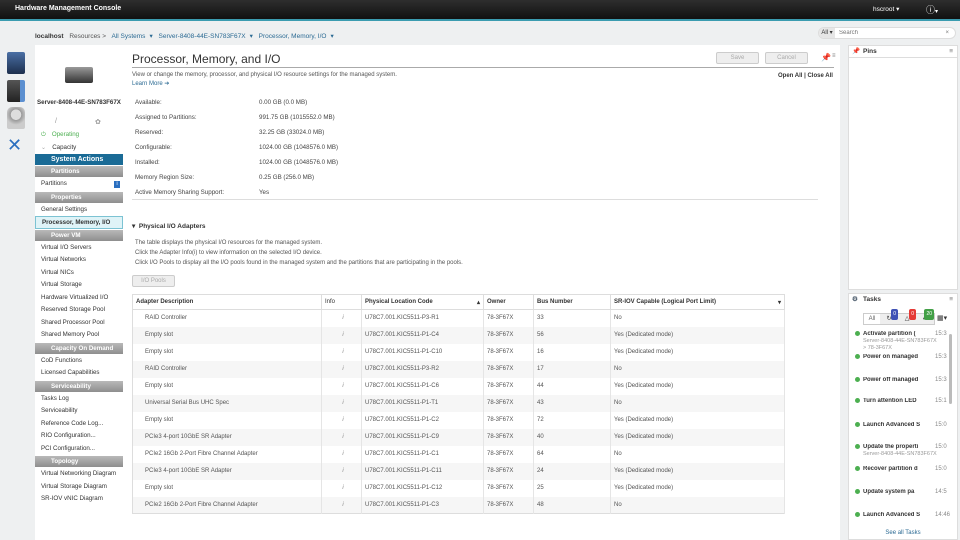 This screenshot has height=540, width=960. What do you see at coordinates (779, 302) in the screenshot?
I see `column-menu-icon: ▾` at bounding box center [779, 302].